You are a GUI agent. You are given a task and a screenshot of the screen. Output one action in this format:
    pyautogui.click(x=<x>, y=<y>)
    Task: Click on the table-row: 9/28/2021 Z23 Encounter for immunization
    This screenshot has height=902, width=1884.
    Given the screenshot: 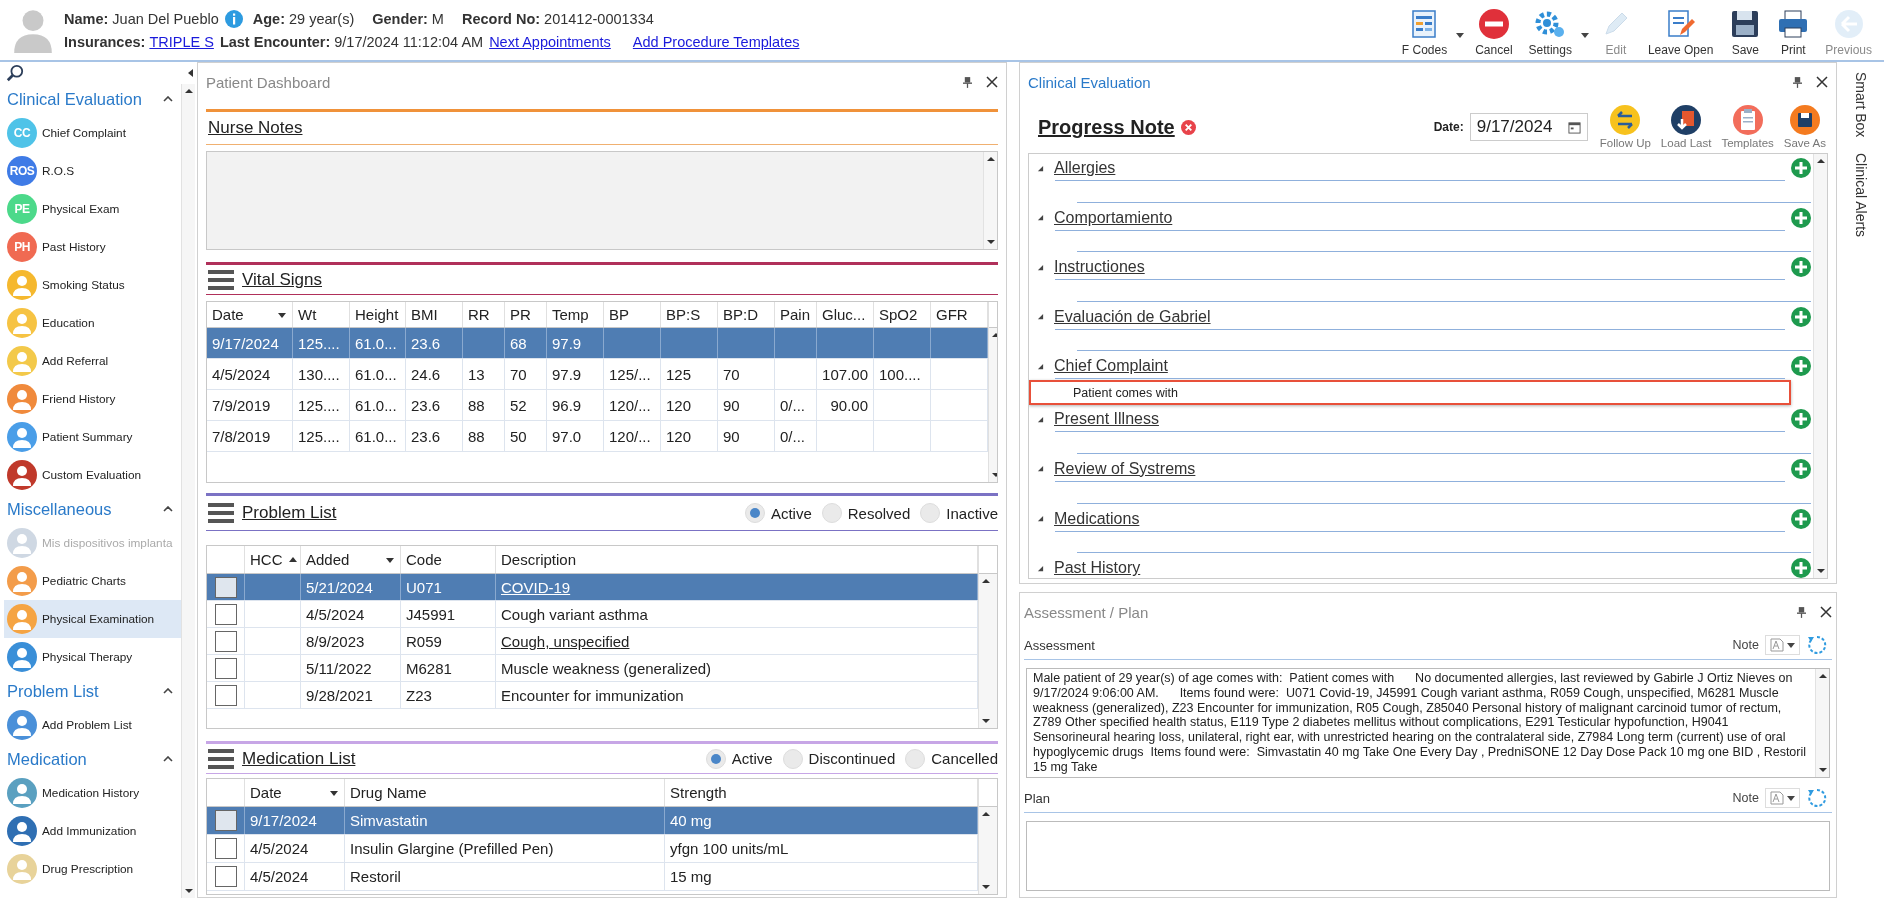 What is the action you would take?
    pyautogui.click(x=592, y=695)
    